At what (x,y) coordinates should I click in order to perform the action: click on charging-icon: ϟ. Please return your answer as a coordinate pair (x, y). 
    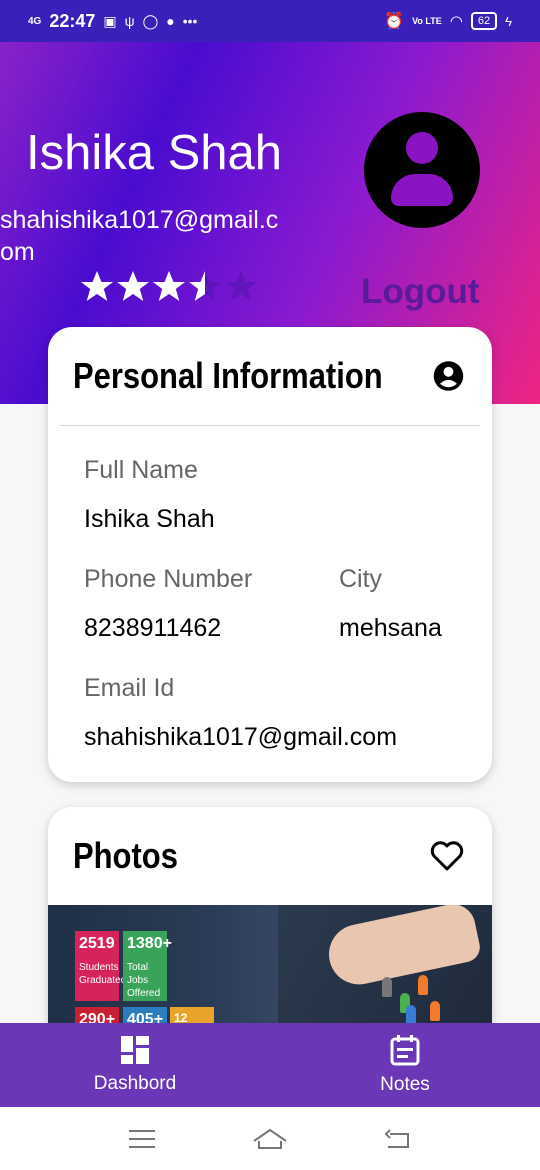
    Looking at the image, I should click on (508, 21).